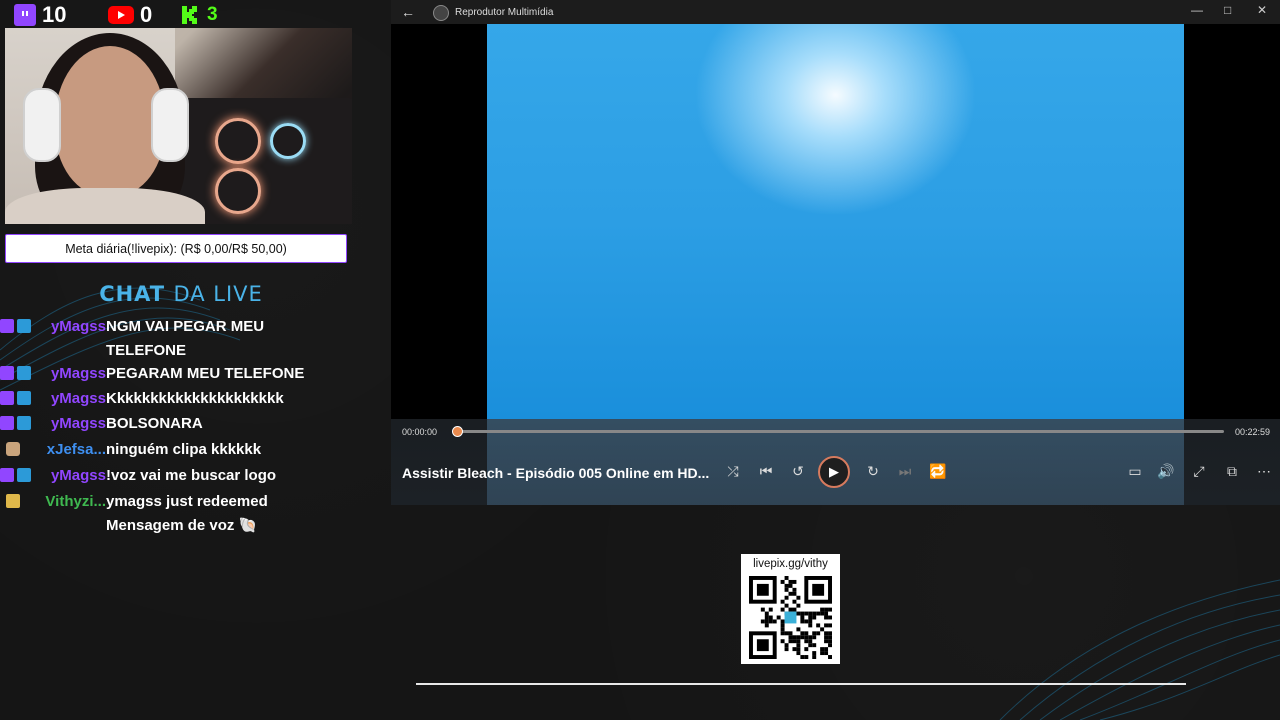 This screenshot has height=720, width=1280. Describe the element at coordinates (790, 617) in the screenshot. I see `qr-code` at that location.